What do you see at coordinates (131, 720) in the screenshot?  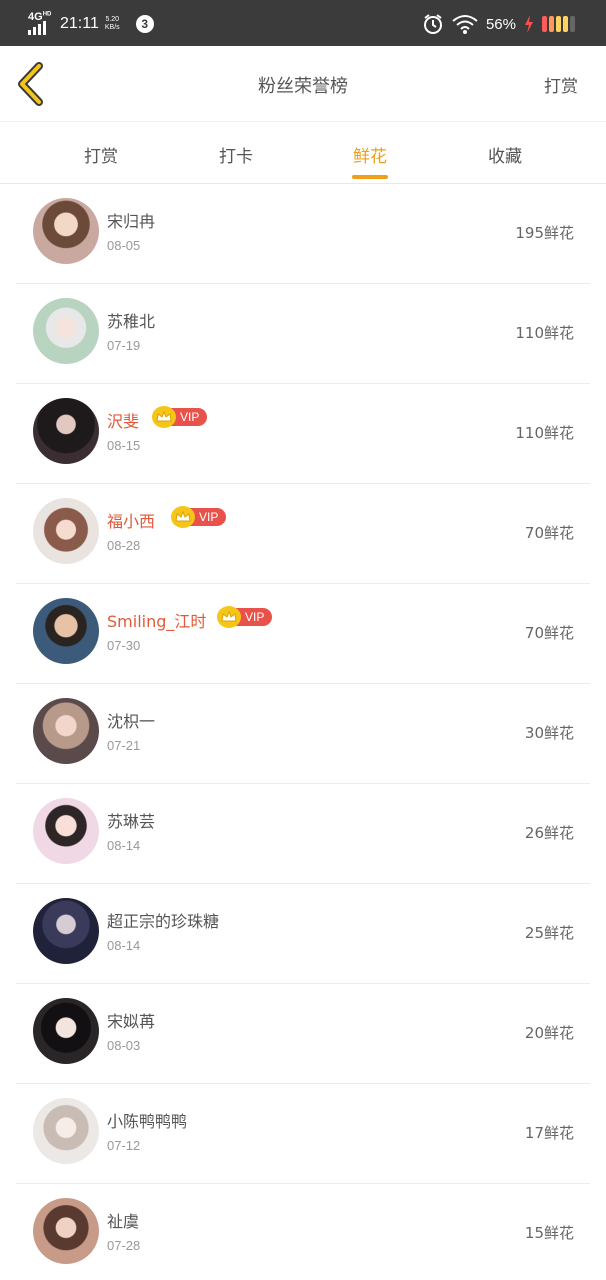 I see `fan-name: 沈枳一` at bounding box center [131, 720].